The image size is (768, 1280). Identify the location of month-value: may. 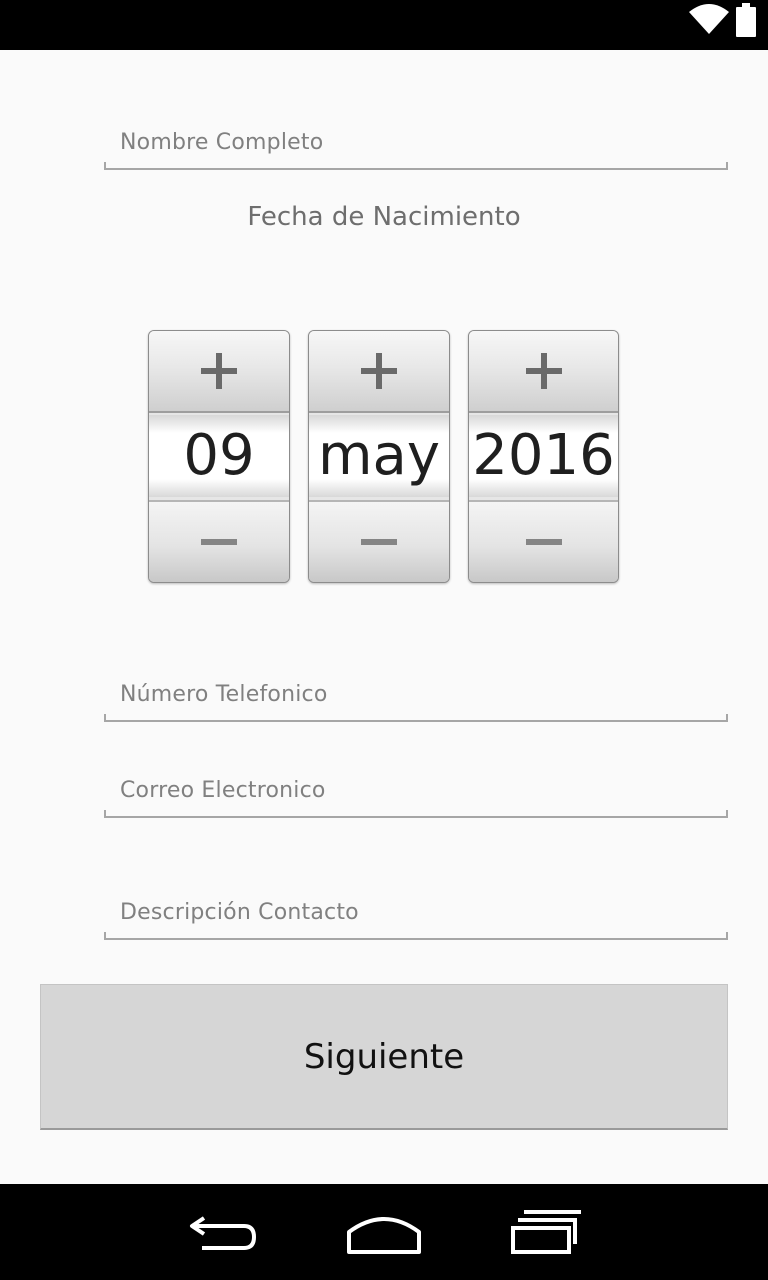
(379, 456).